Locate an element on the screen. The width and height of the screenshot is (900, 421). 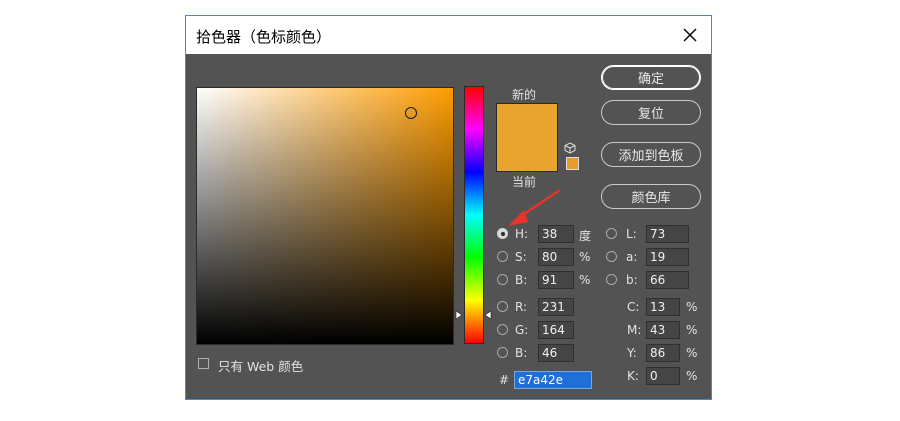
g-label: G: is located at coordinates (522, 330).